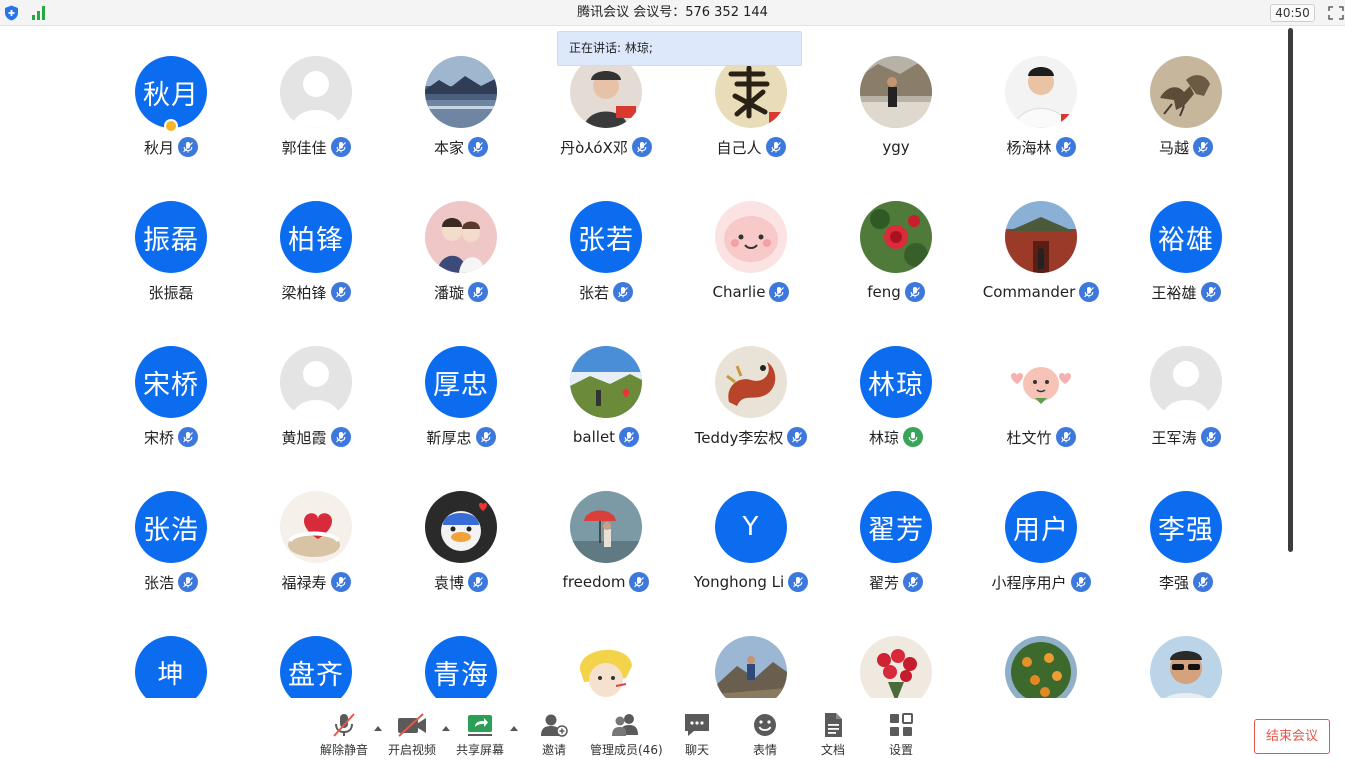 The height and width of the screenshot is (768, 1345). What do you see at coordinates (679, 48) in the screenshot?
I see `active-speaker-banner: 正在讲话: 林琼;` at bounding box center [679, 48].